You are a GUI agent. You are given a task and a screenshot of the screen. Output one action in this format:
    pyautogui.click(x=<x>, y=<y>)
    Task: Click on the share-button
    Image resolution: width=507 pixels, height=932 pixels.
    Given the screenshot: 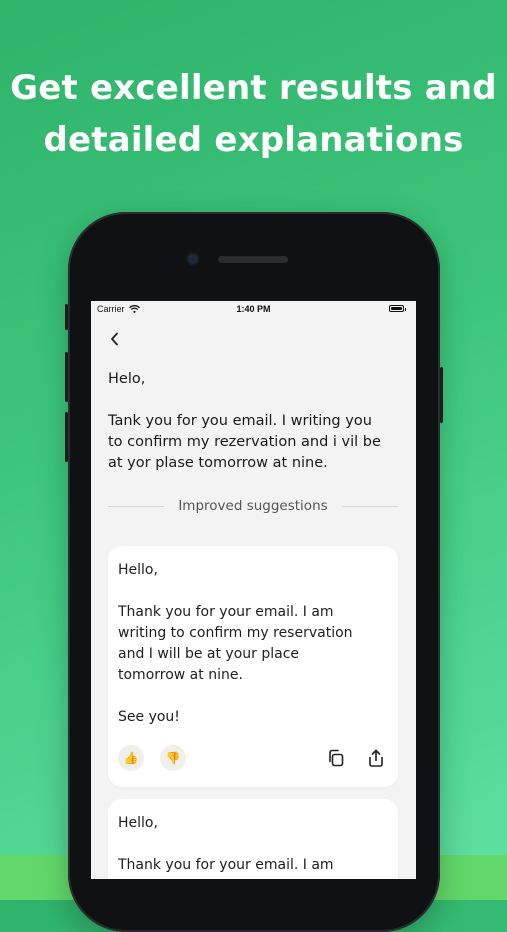 What is the action you would take?
    pyautogui.click(x=376, y=758)
    